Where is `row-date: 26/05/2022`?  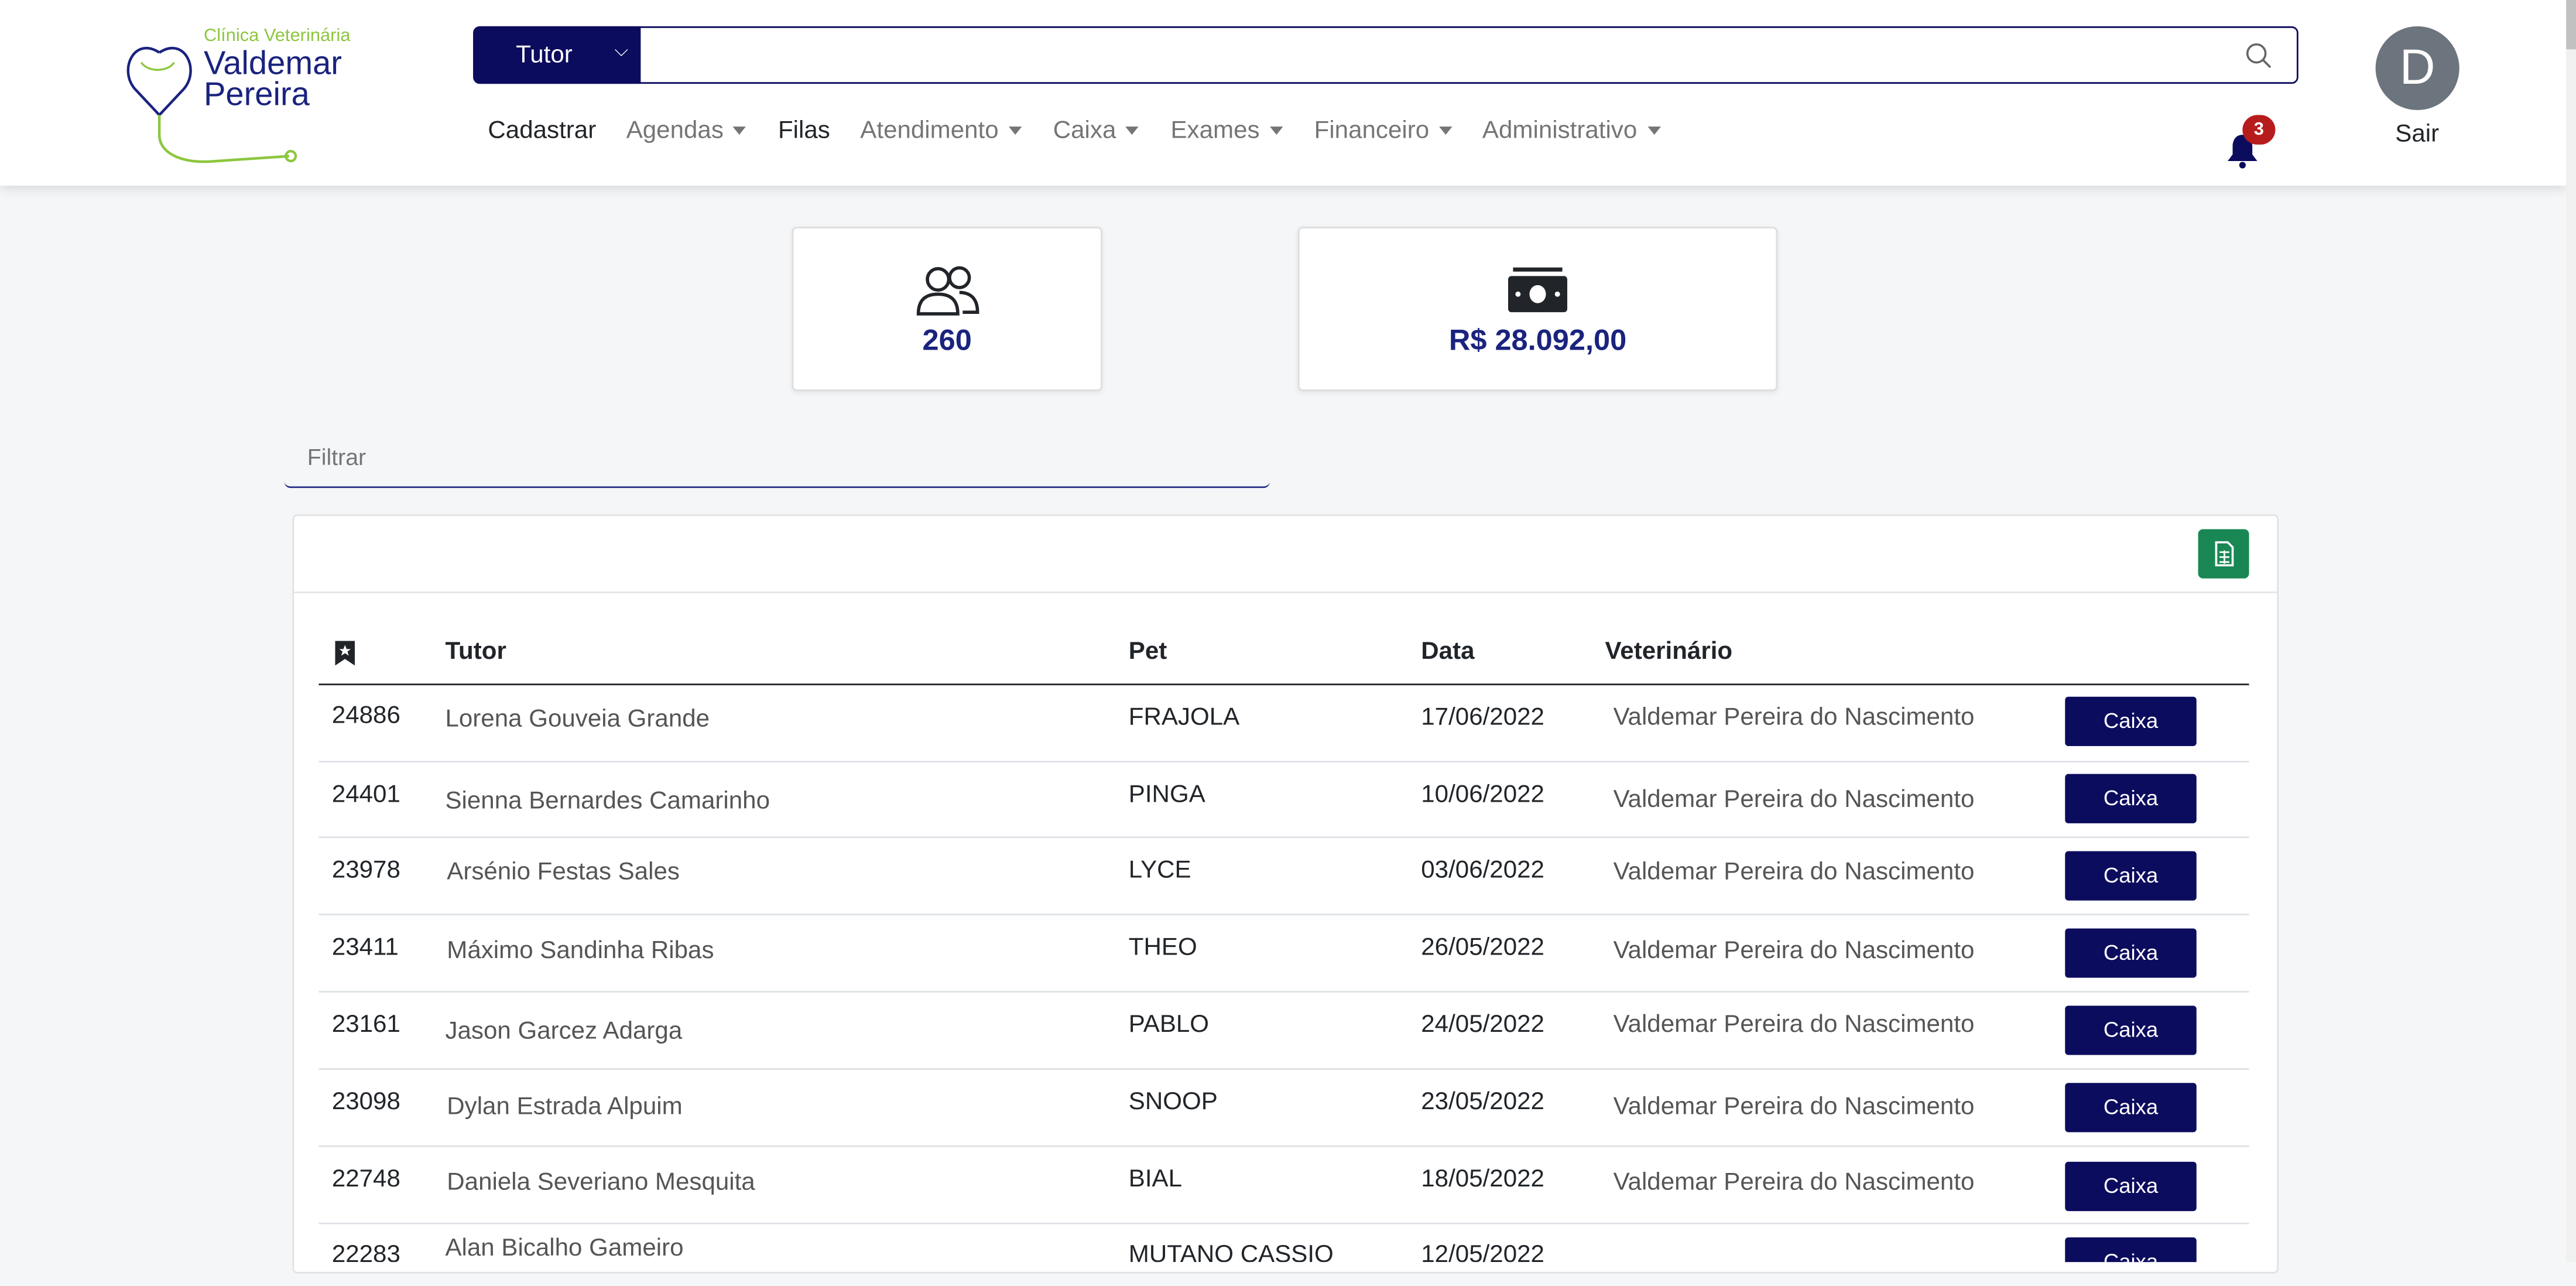 row-date: 26/05/2022 is located at coordinates (1482, 947).